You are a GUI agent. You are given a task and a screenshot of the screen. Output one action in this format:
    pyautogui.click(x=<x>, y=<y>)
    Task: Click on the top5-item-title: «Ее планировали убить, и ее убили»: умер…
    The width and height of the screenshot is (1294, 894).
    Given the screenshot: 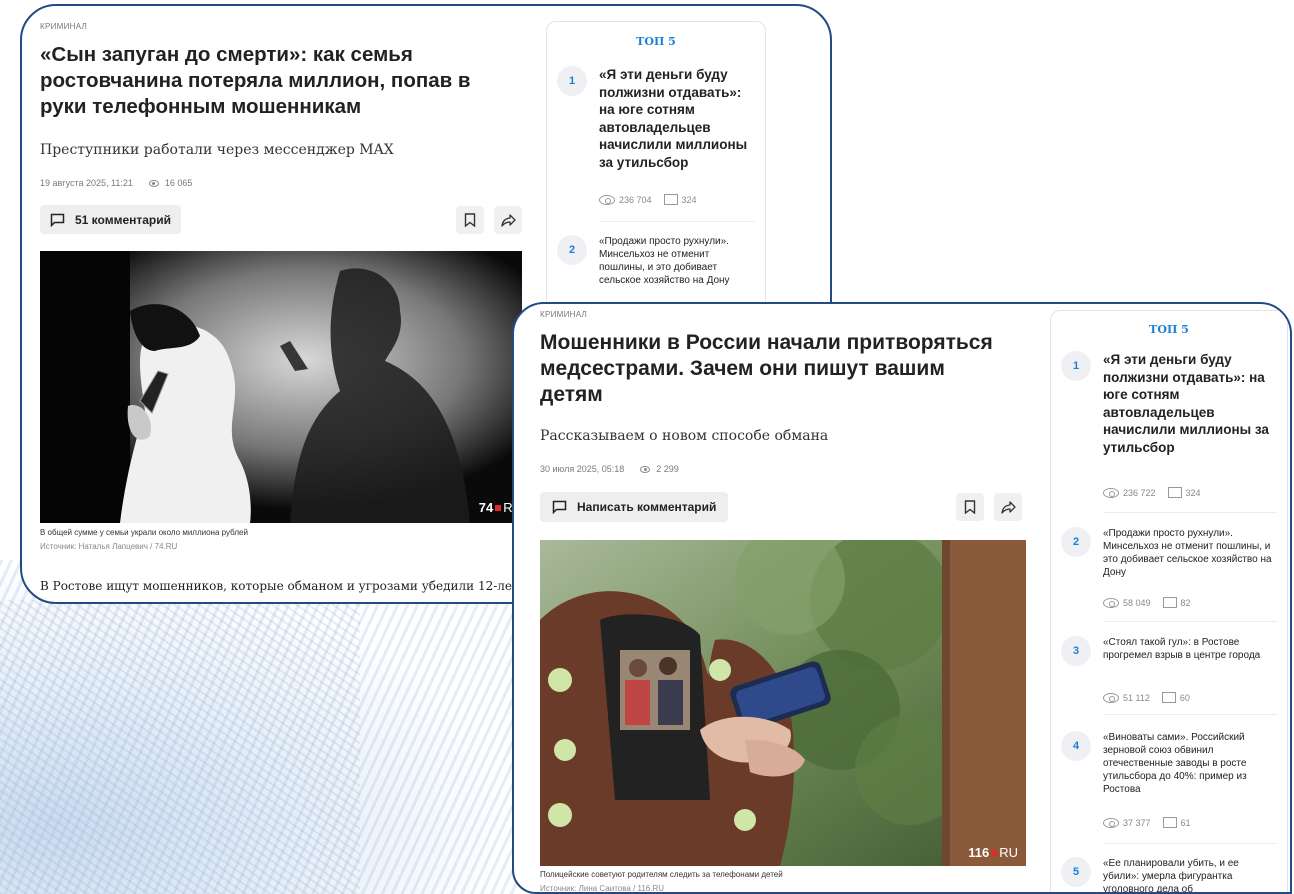 What is the action you would take?
    pyautogui.click(x=1190, y=874)
    